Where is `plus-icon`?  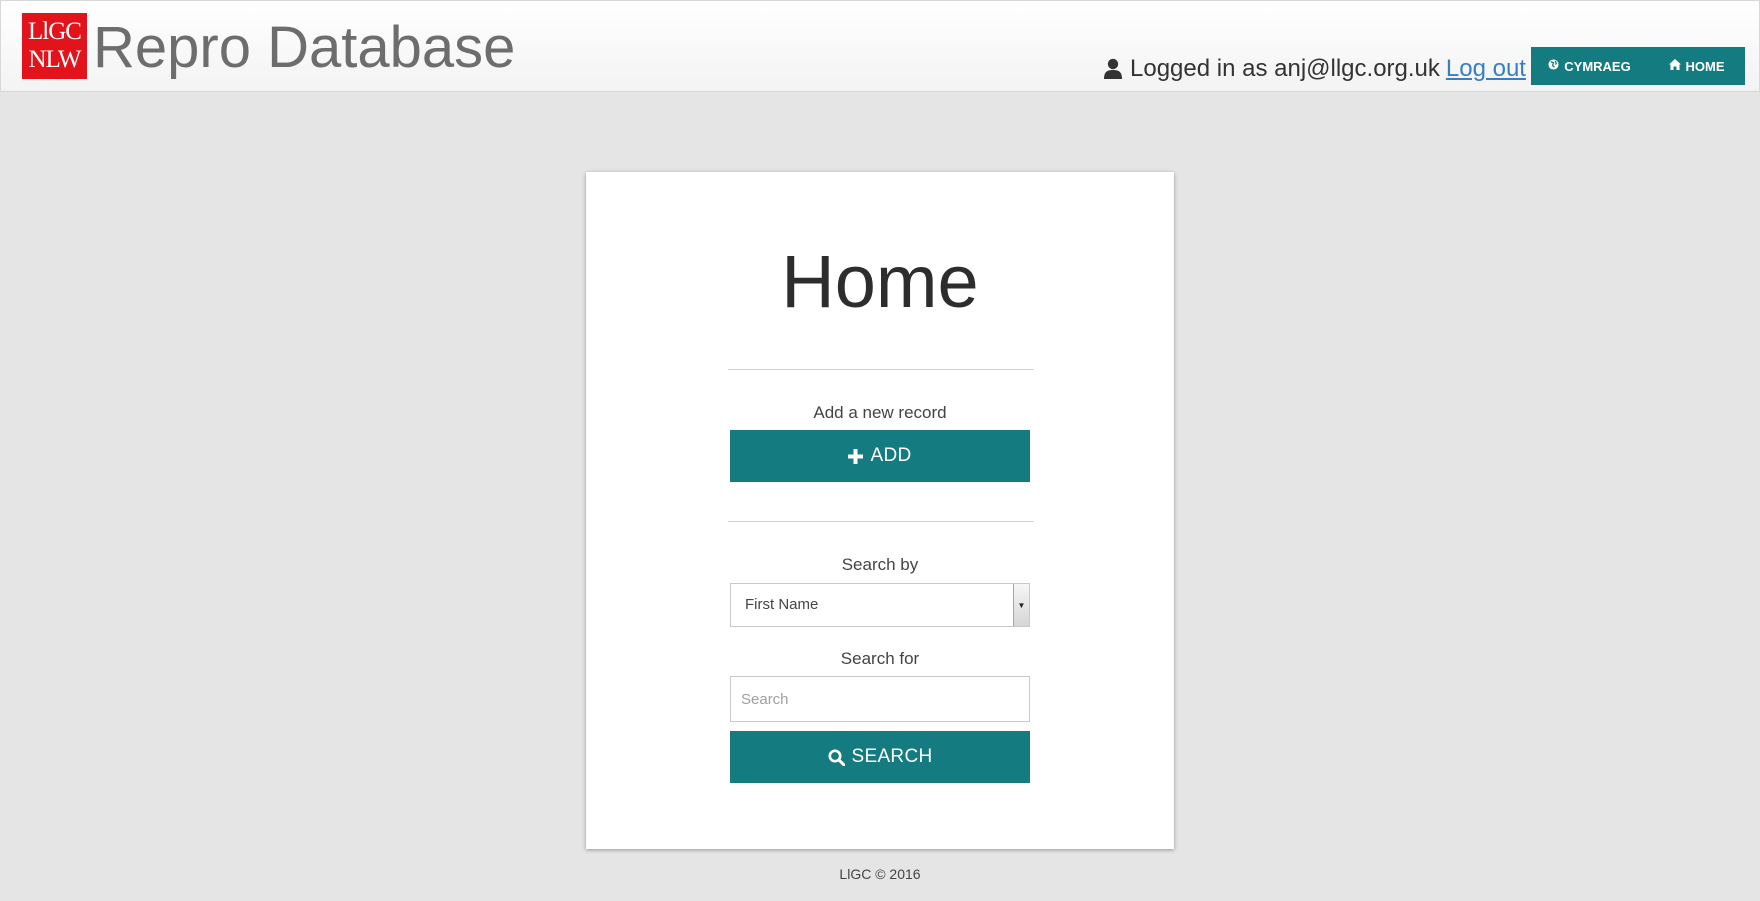
plus-icon is located at coordinates (856, 456).